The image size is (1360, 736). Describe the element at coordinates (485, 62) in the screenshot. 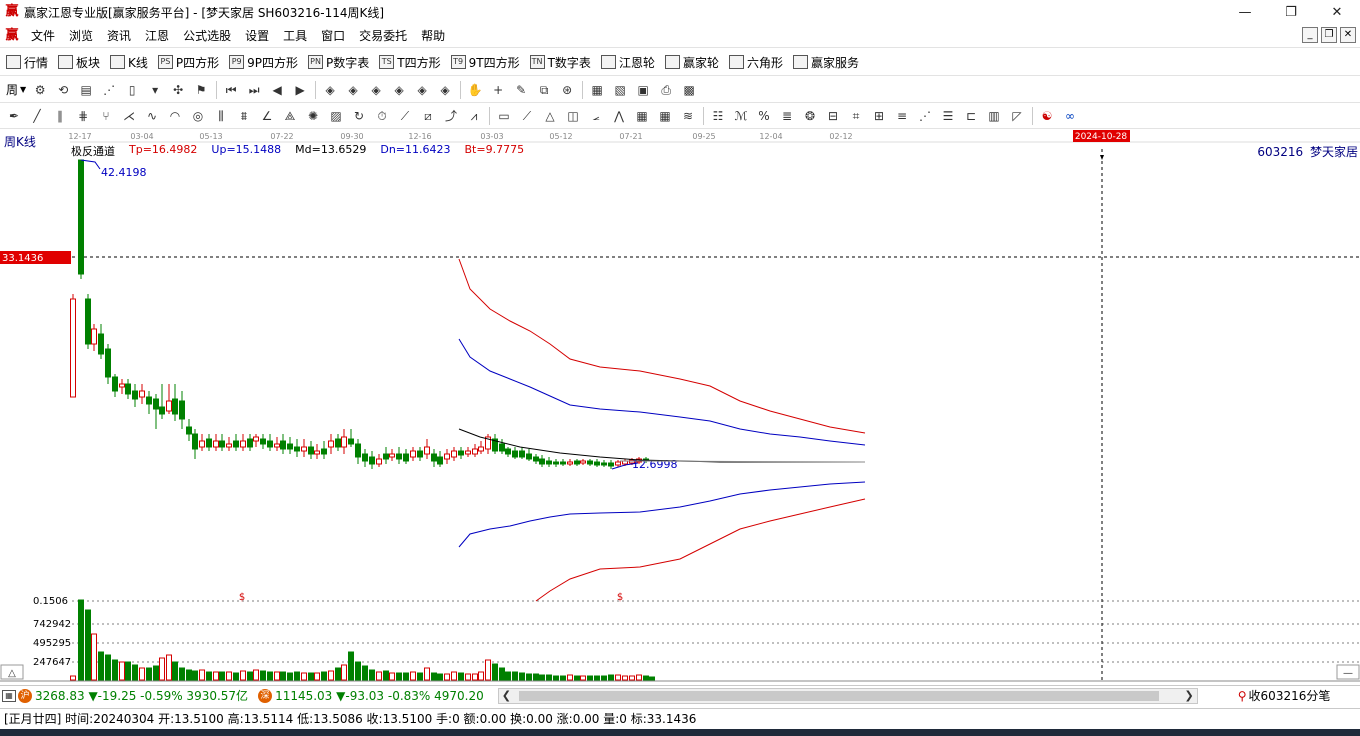

I see `toolbar-t9-button: T9 9T四方形` at that location.